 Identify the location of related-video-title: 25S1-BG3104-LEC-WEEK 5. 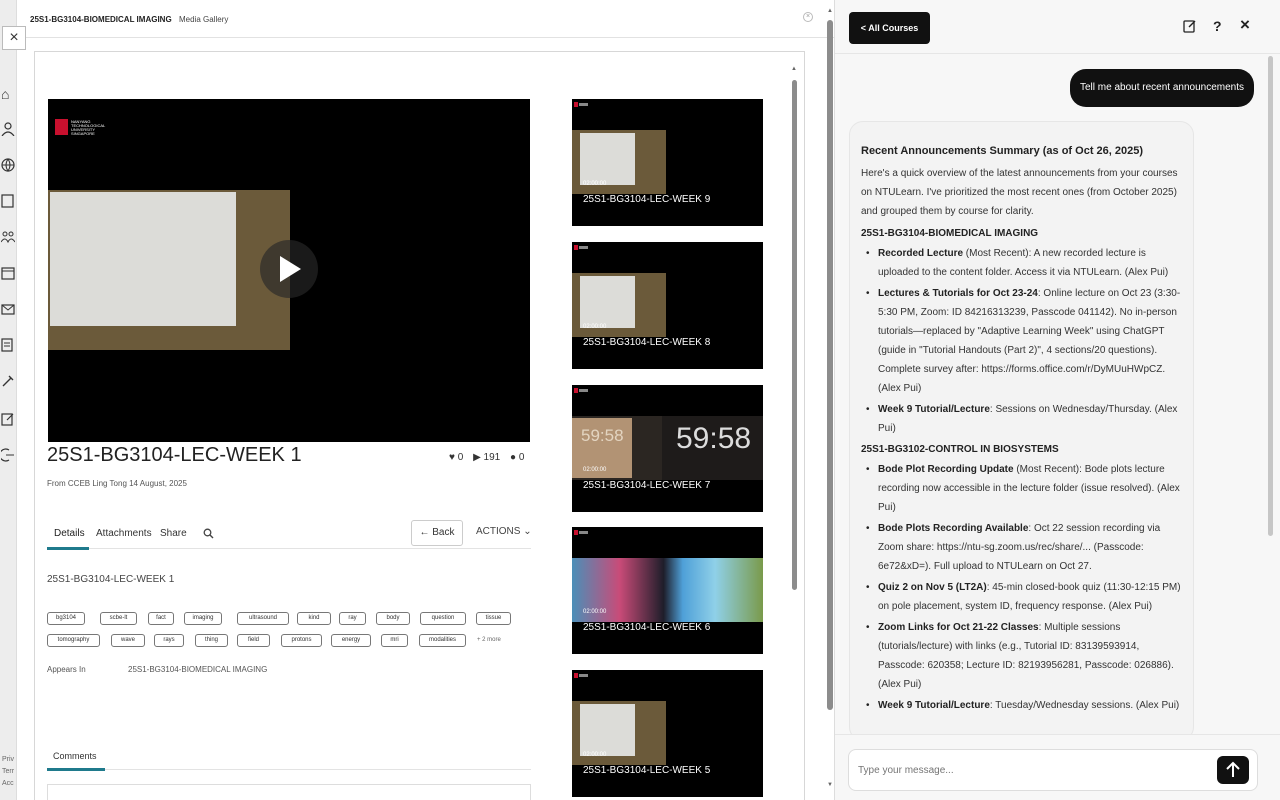
(647, 770).